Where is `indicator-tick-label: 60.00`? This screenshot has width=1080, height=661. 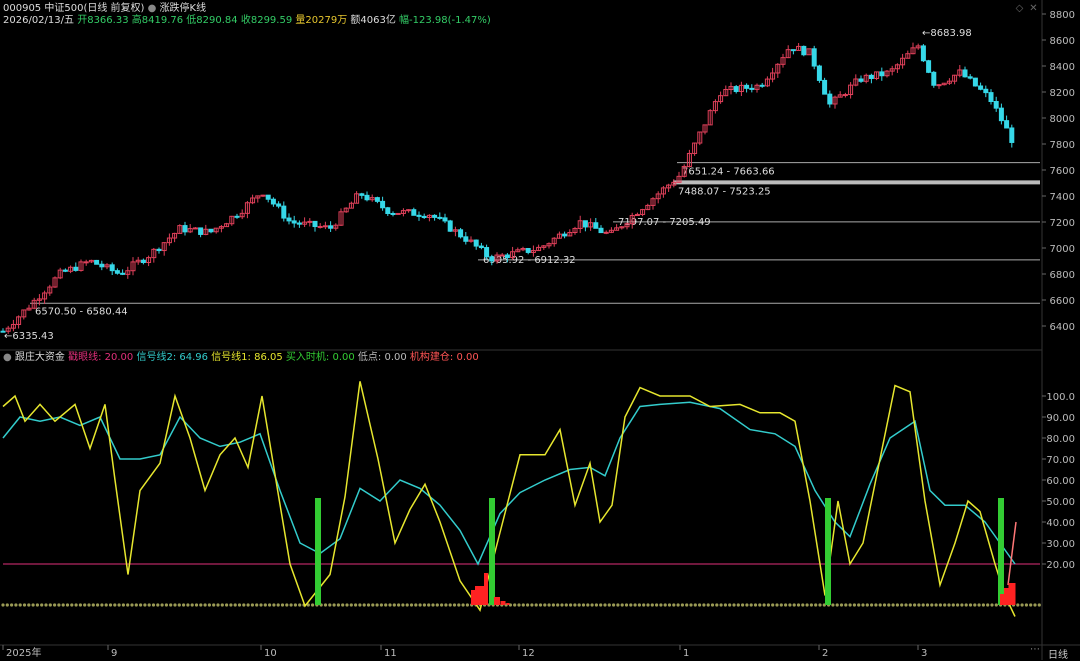 indicator-tick-label: 60.00 is located at coordinates (1060, 481).